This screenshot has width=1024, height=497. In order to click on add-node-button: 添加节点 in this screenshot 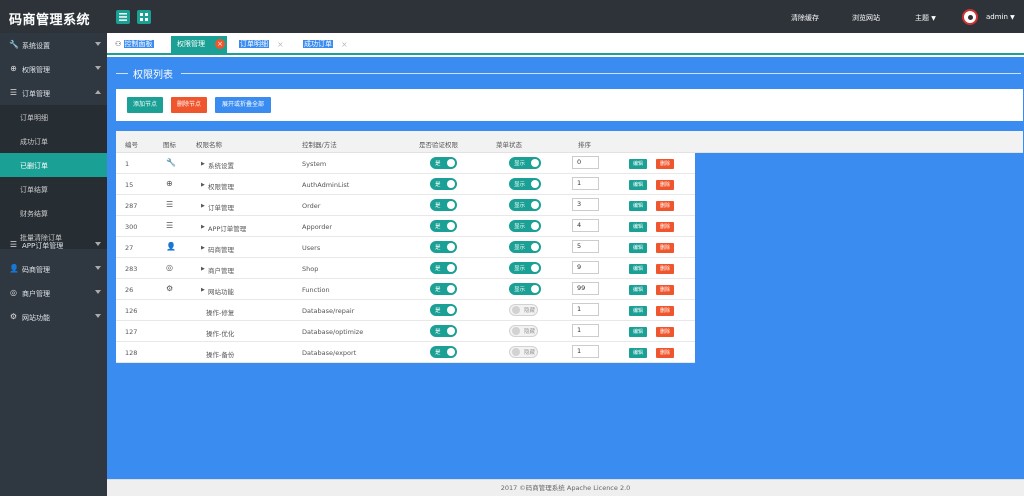, I will do `click(145, 105)`.